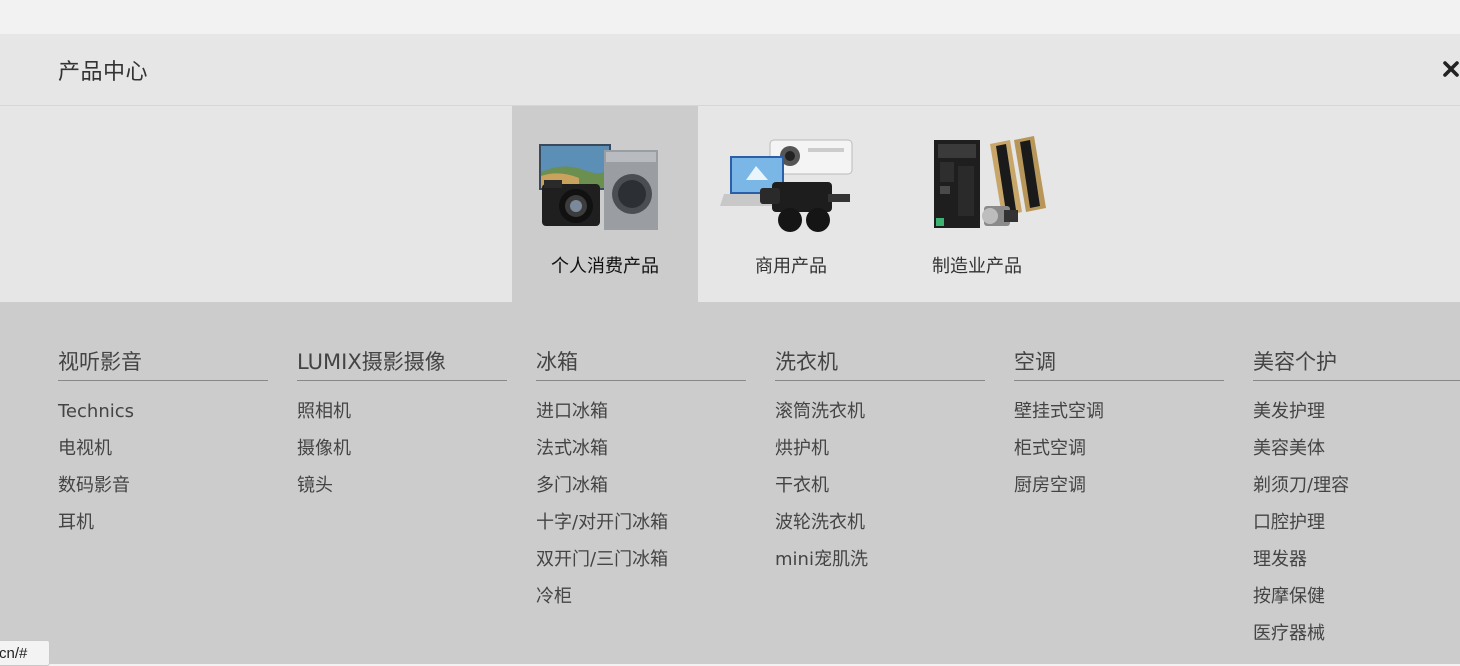  What do you see at coordinates (1356, 411) in the screenshot?
I see `list-item: 美发护理` at bounding box center [1356, 411].